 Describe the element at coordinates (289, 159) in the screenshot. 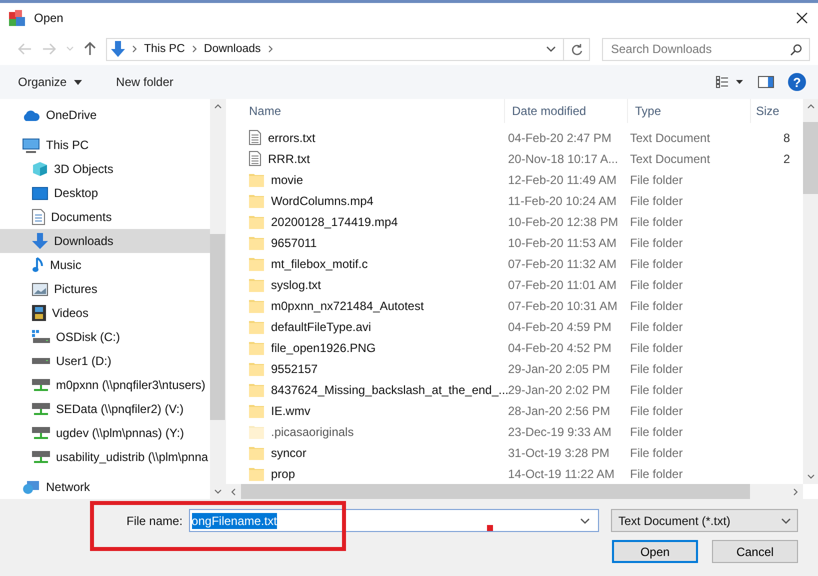

I see `file-name: RRR.txt` at that location.